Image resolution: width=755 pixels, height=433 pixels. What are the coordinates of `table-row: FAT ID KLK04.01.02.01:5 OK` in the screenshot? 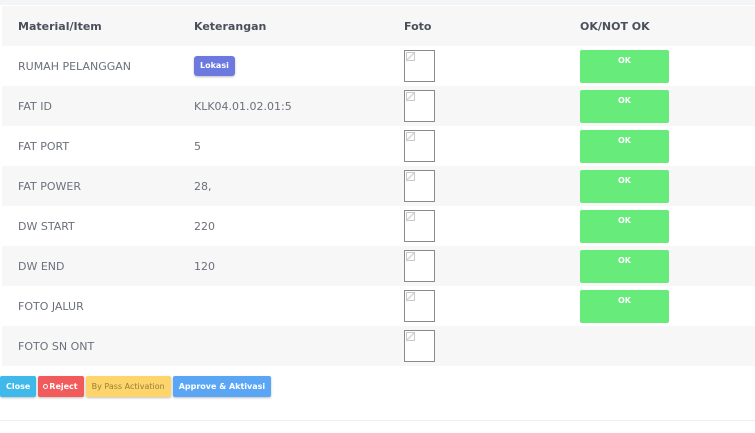 It's located at (378, 106).